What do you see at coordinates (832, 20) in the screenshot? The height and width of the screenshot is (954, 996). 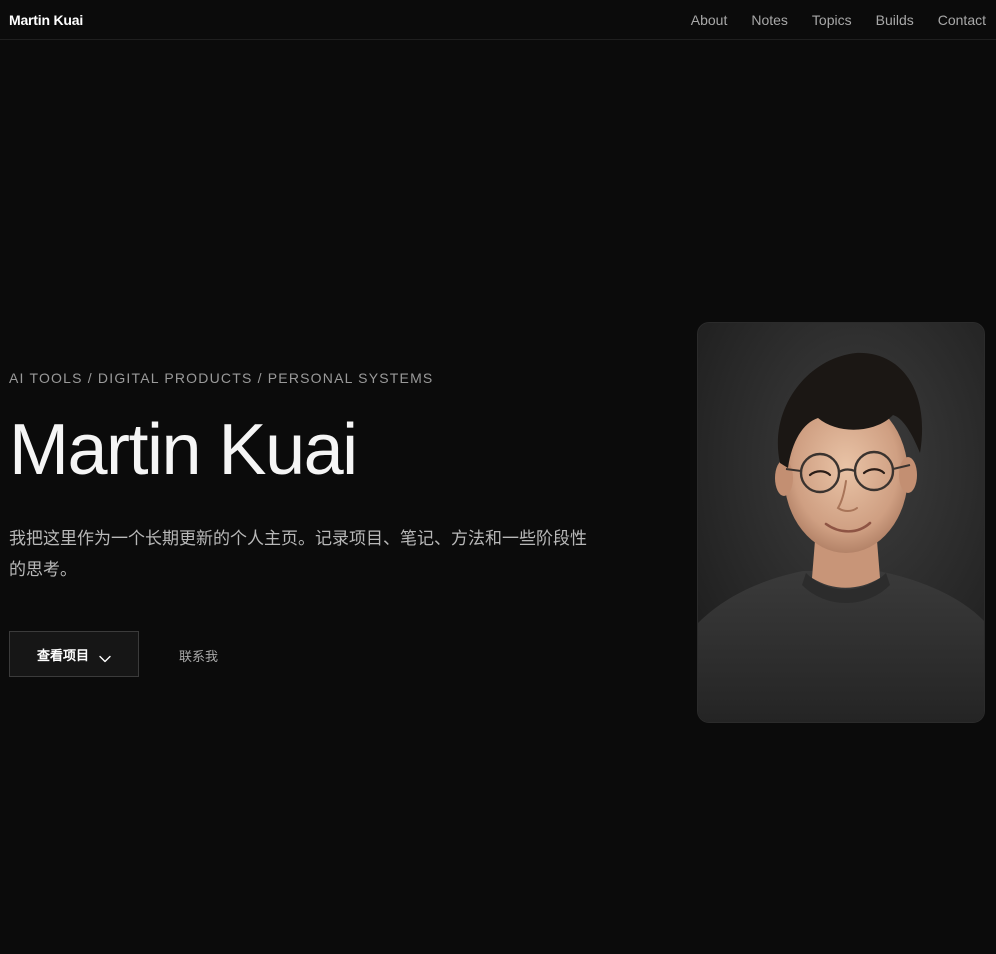 I see `nav-link-topics: Topics` at bounding box center [832, 20].